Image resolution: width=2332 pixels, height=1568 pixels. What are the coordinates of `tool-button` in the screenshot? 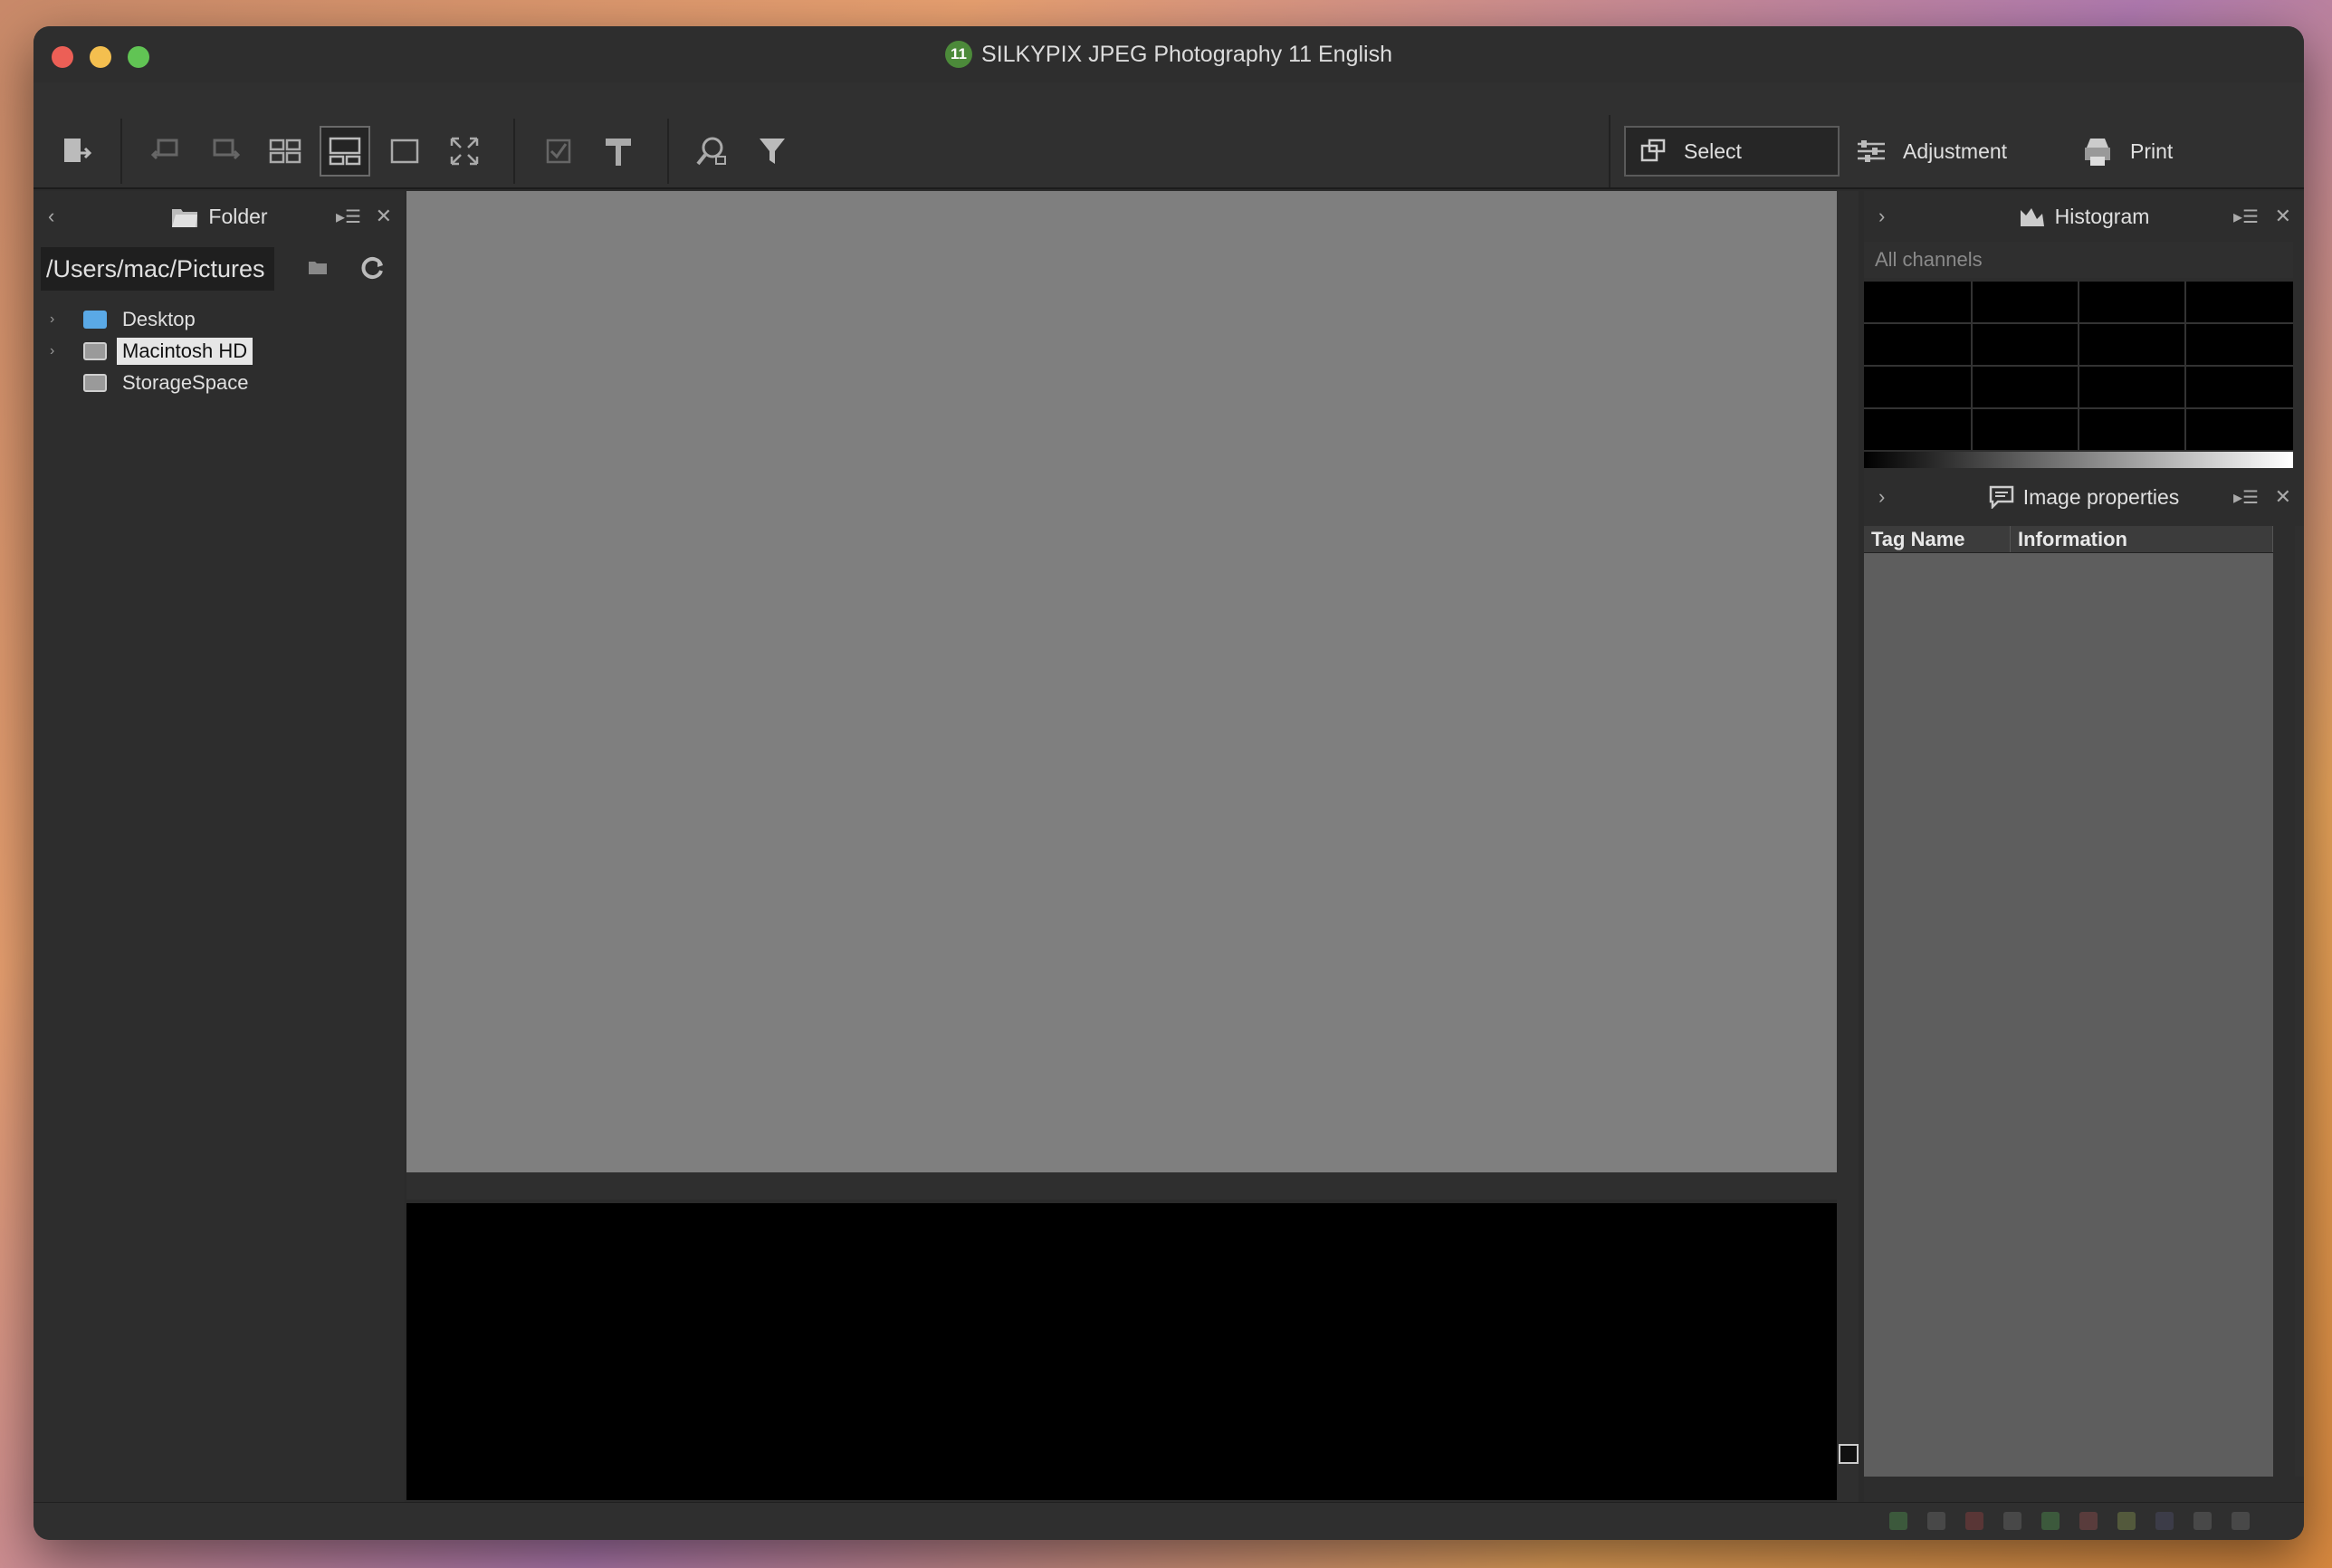 It's located at (618, 151).